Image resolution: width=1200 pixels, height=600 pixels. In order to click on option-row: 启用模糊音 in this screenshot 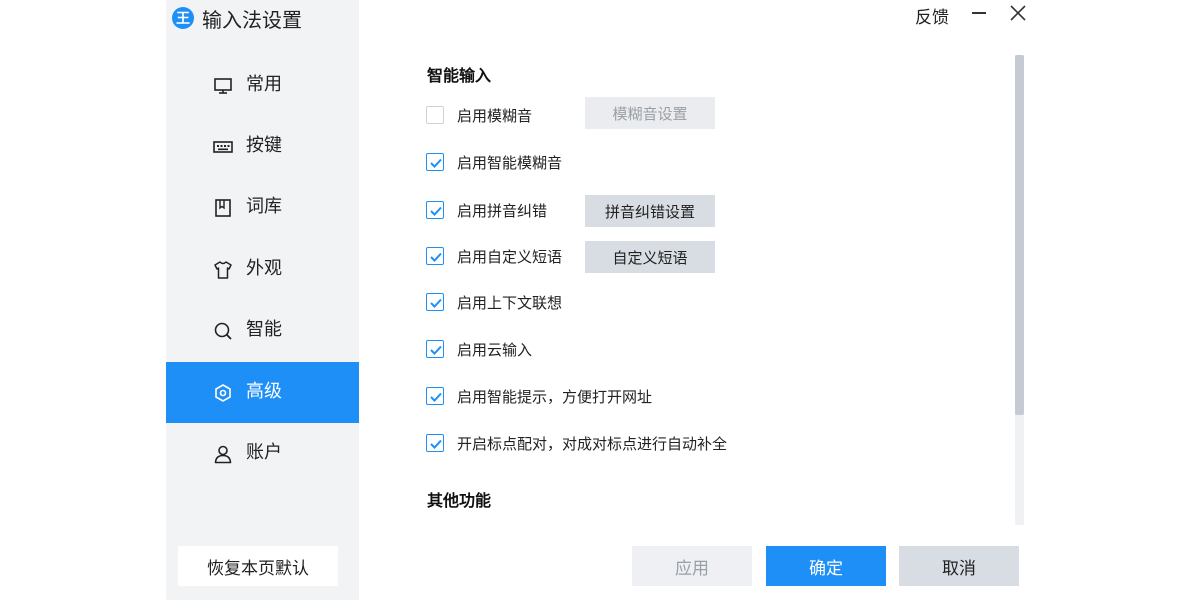, I will do `click(479, 115)`.